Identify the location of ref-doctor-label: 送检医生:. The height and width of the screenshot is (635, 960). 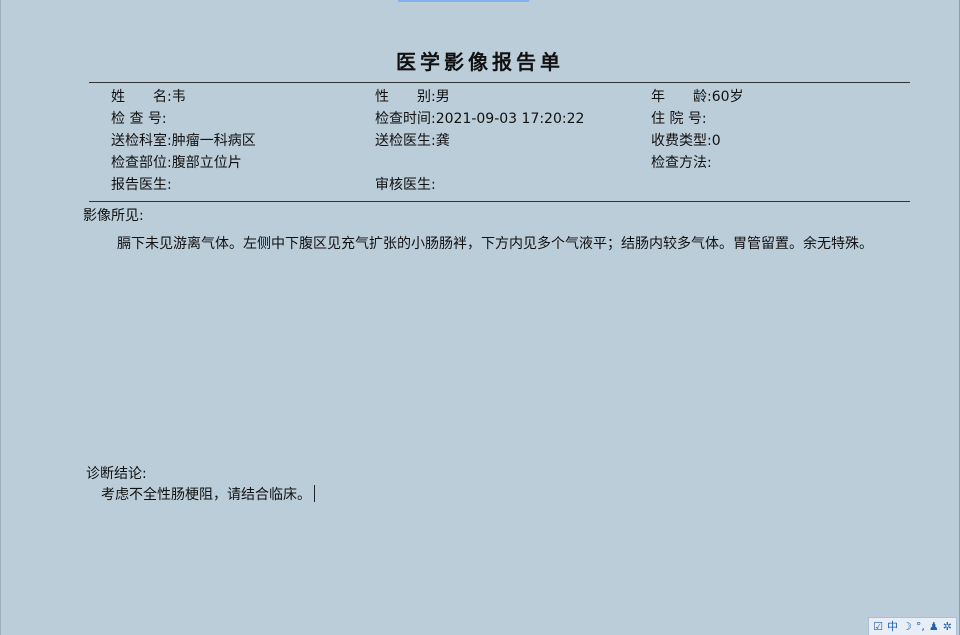
(405, 141).